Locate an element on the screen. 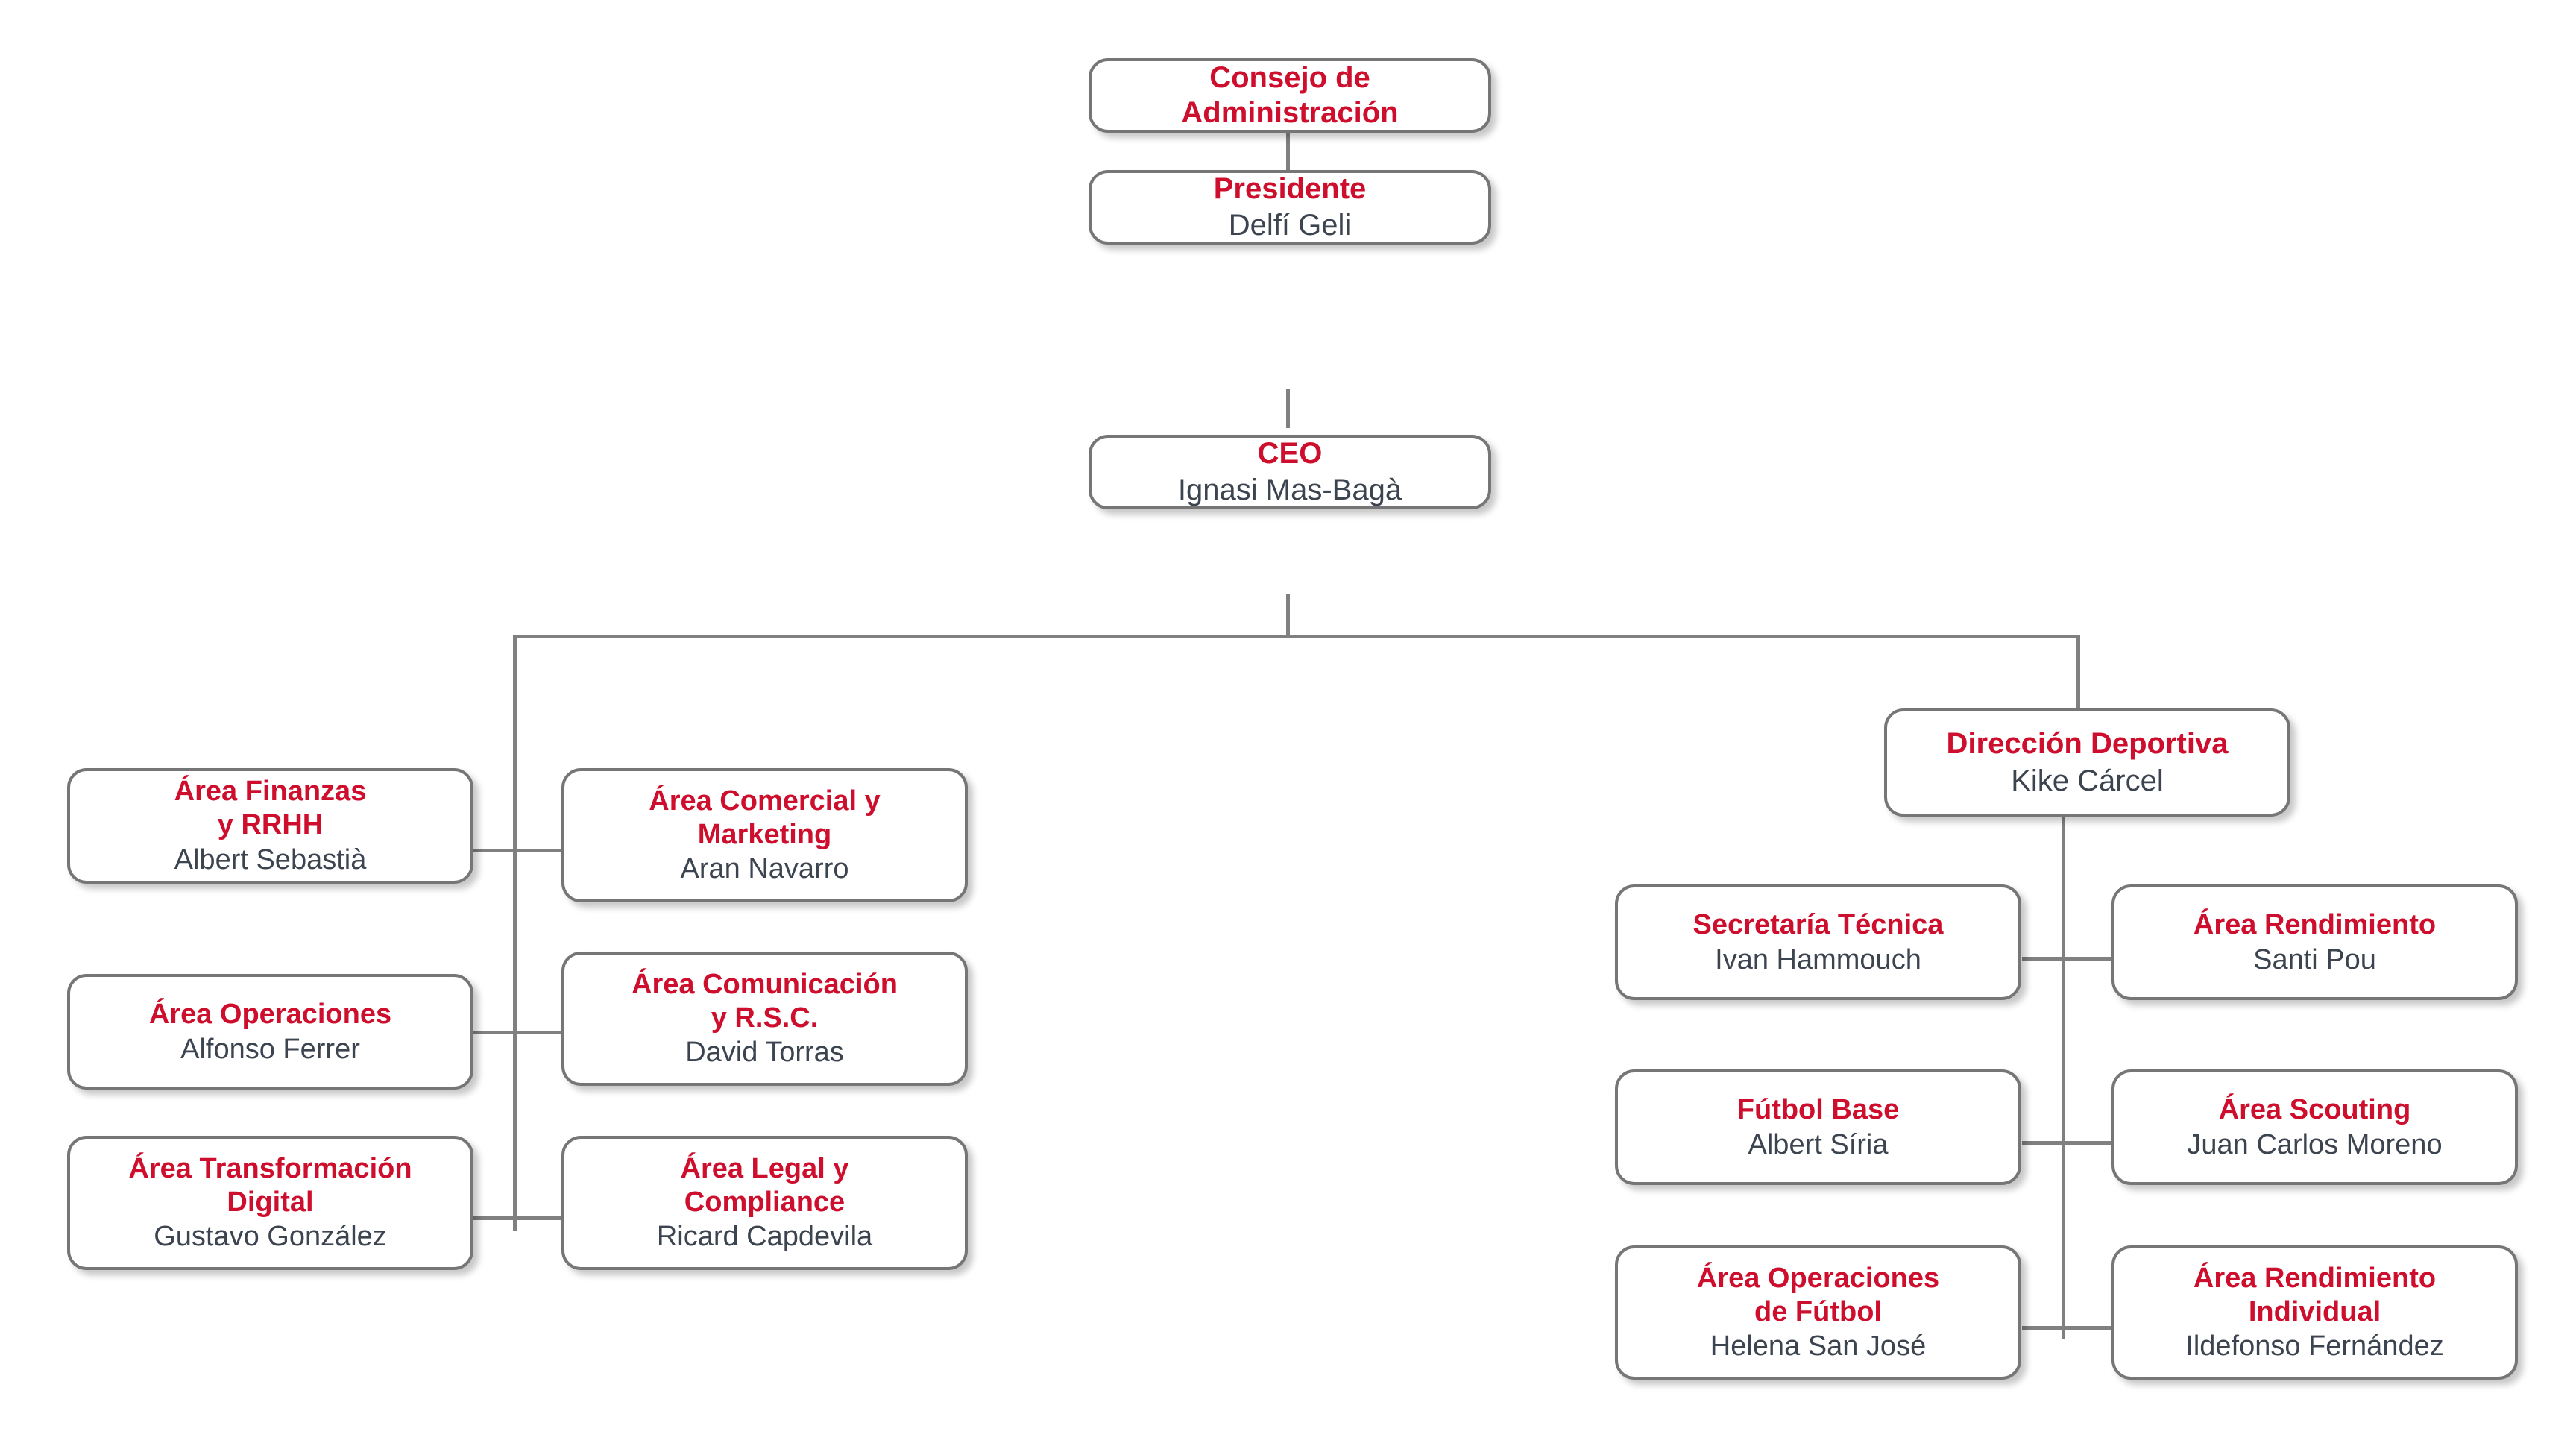  node-area-finanzas-y-rrhh: Área Finanzas y RRHH Albert Sebastià is located at coordinates (270, 826).